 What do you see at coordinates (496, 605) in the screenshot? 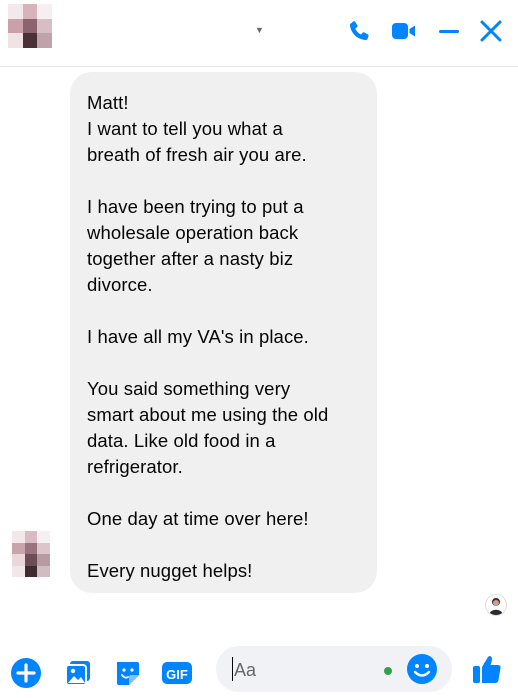
I see `seen-receipt-avatar` at bounding box center [496, 605].